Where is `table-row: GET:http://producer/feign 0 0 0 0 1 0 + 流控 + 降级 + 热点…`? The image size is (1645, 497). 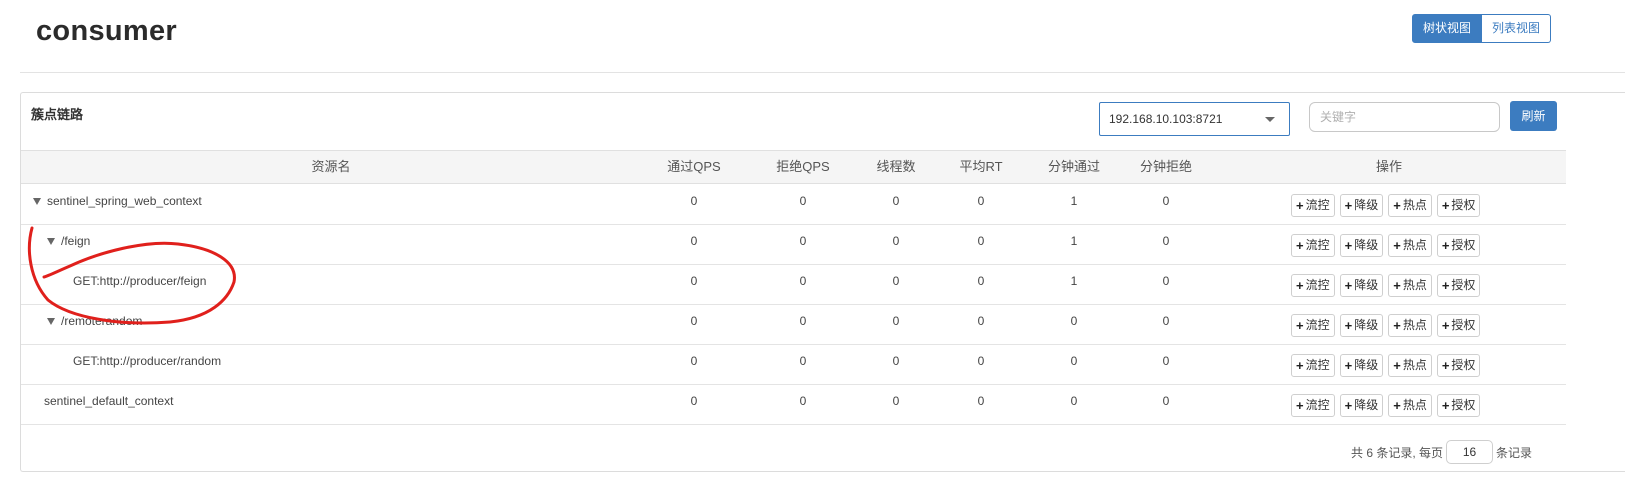
table-row: GET:http://producer/feign 0 0 0 0 1 0 + 流控 + 降级 + 热点… is located at coordinates (793, 285).